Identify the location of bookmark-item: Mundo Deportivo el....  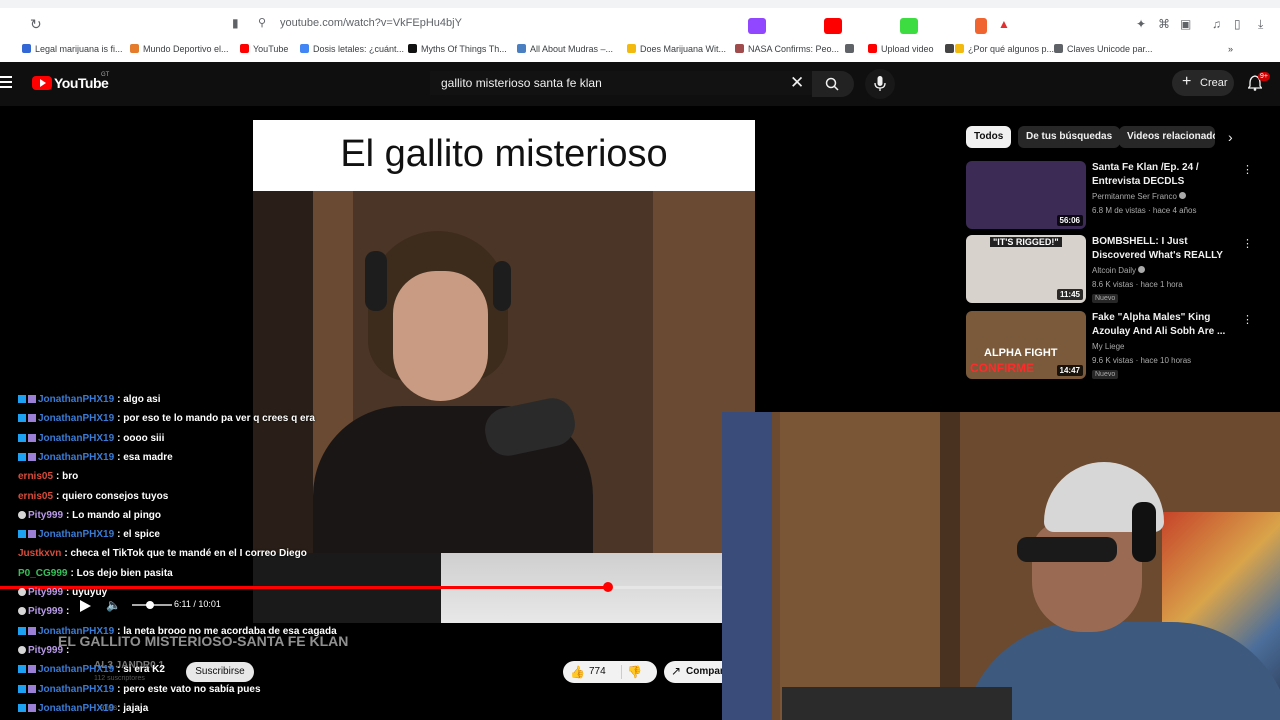
(179, 49).